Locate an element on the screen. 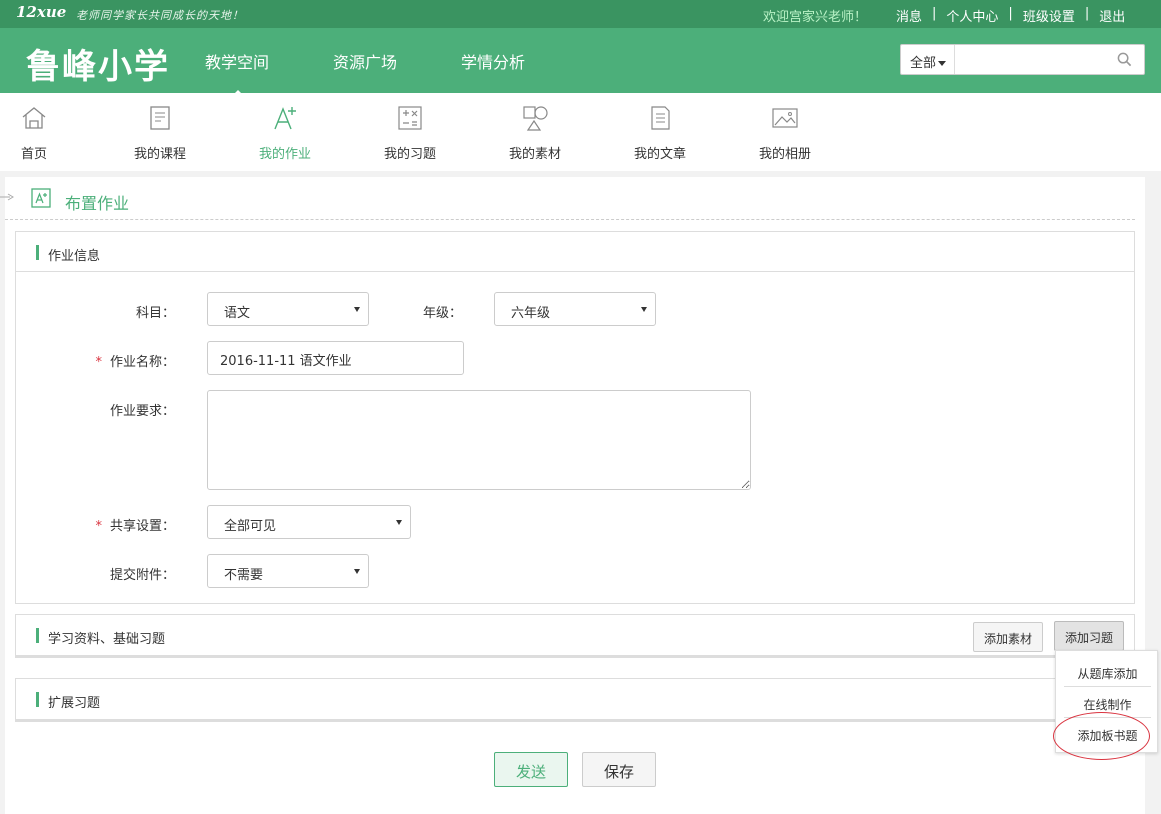 The width and height of the screenshot is (1161, 814). section-header: 学习资料、基础习题 is located at coordinates (575, 635).